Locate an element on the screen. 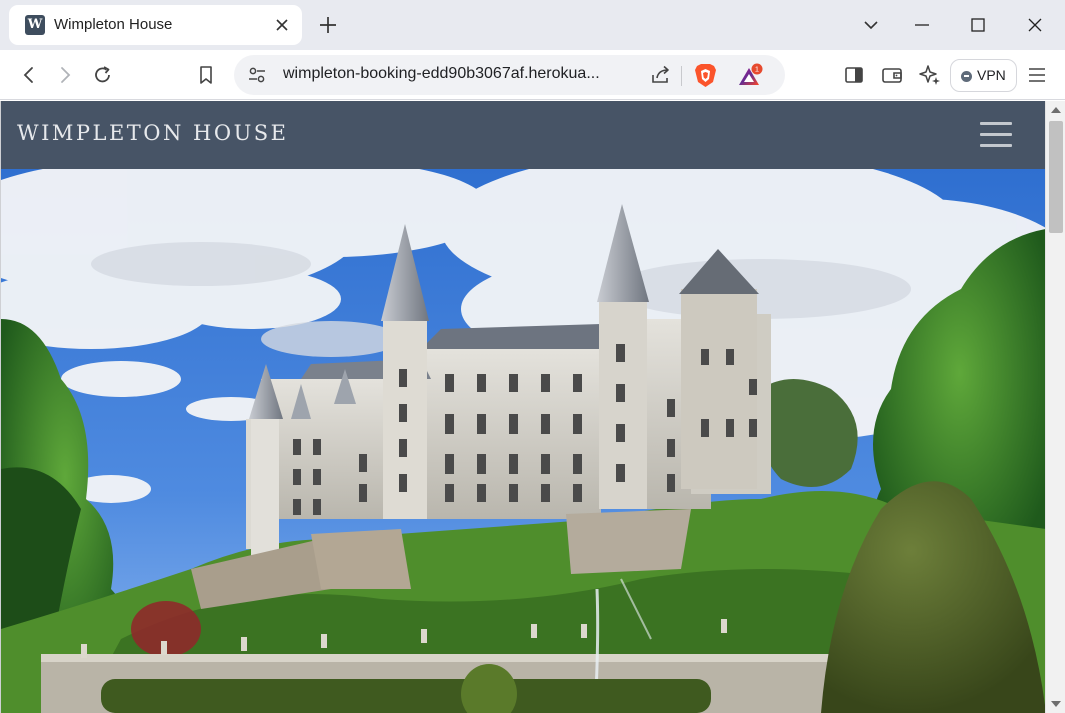 This screenshot has width=1065, height=713. site-settings-icon is located at coordinates (257, 75).